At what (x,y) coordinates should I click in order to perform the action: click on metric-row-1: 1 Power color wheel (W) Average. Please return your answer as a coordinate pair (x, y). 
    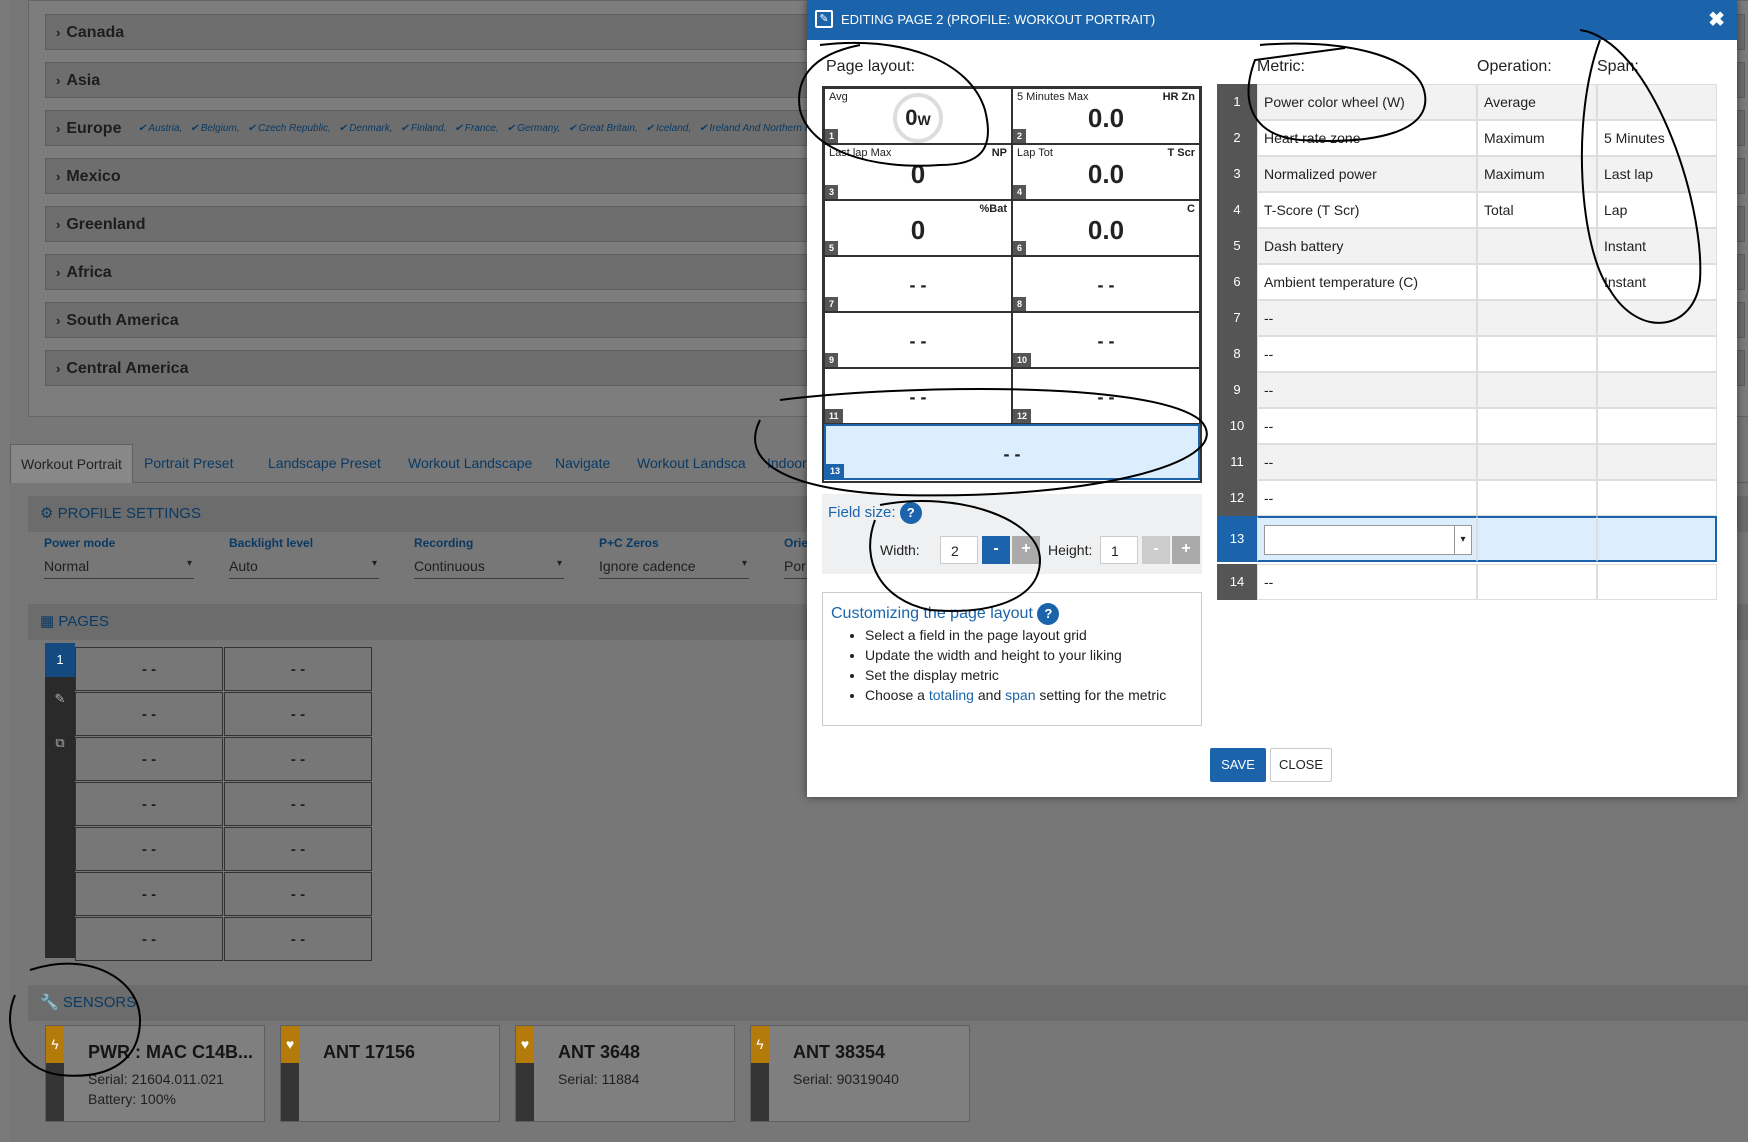
    Looking at the image, I should click on (1468, 102).